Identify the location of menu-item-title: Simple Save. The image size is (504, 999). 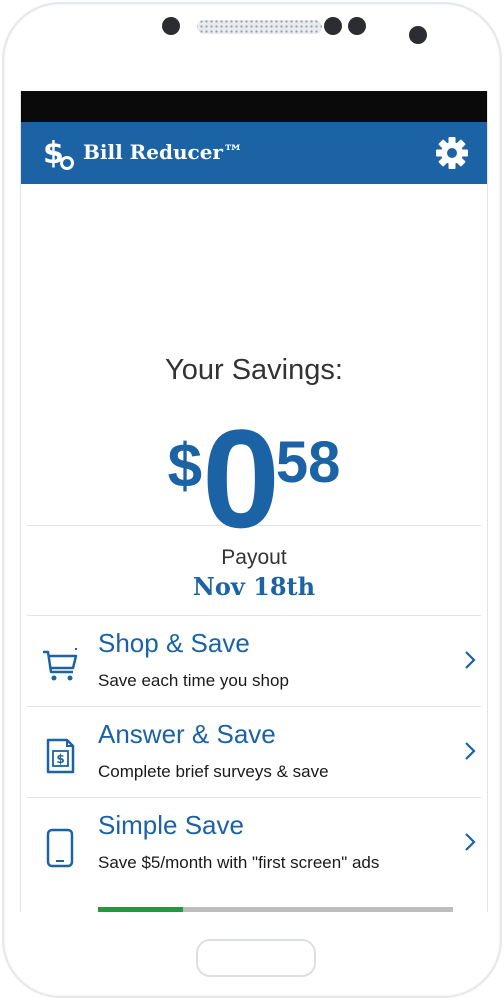
(171, 825).